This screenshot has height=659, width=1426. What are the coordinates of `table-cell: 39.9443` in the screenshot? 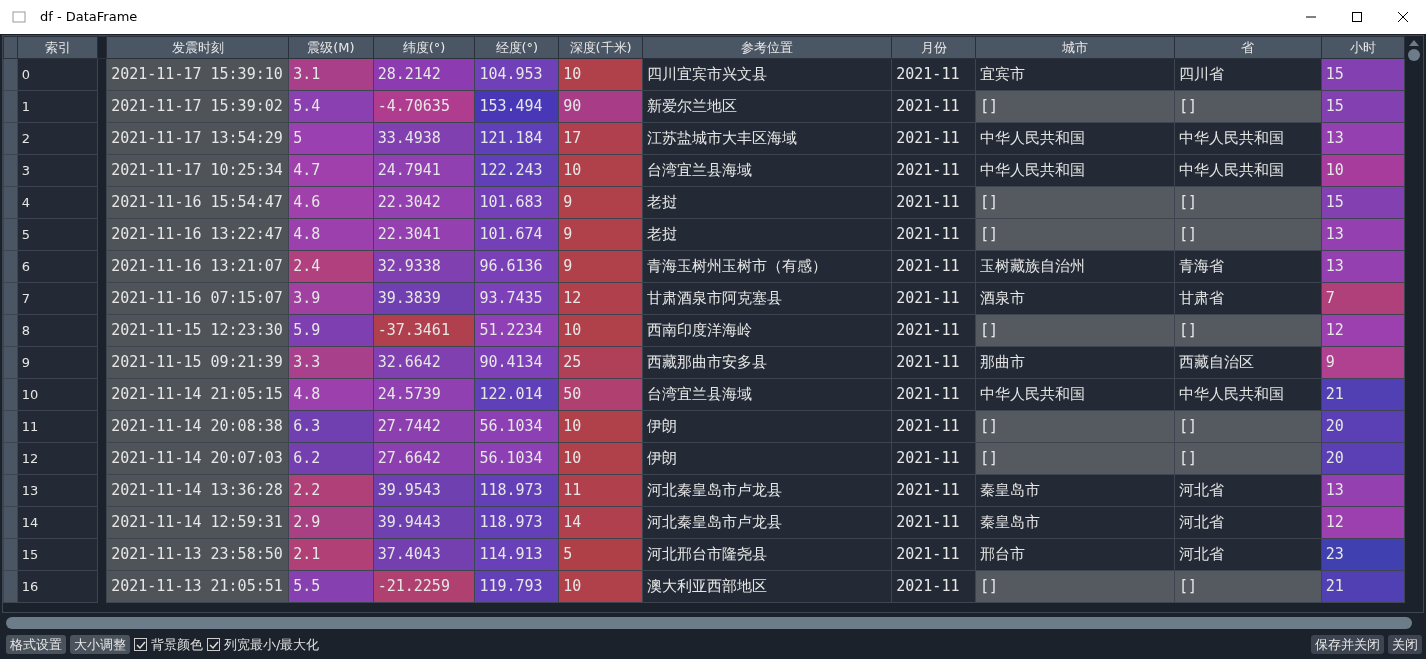 It's located at (424, 522).